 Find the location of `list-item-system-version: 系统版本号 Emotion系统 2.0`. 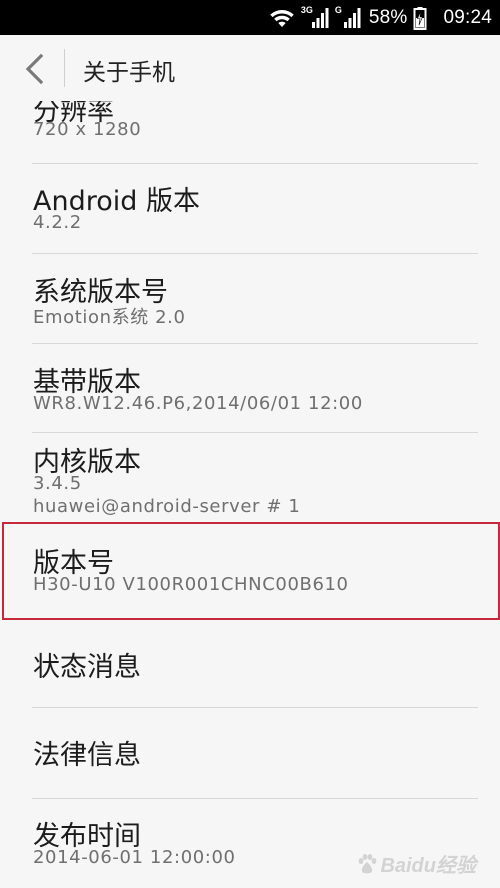

list-item-system-version: 系统版本号 Emotion系统 2.0 is located at coordinates (250, 298).